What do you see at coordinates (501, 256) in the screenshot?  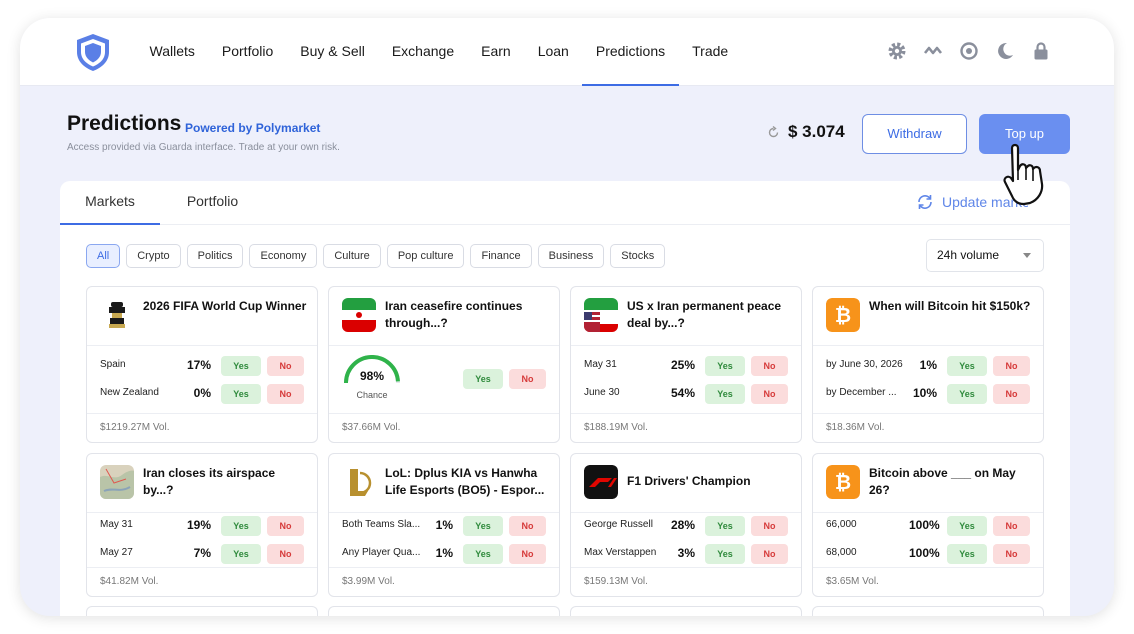 I see `filter-finance: Finance` at bounding box center [501, 256].